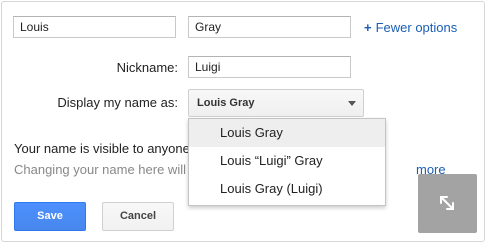 This screenshot has width=486, height=243. What do you see at coordinates (287, 189) in the screenshot?
I see `display-name-option: Louis Gray (Luigi)` at bounding box center [287, 189].